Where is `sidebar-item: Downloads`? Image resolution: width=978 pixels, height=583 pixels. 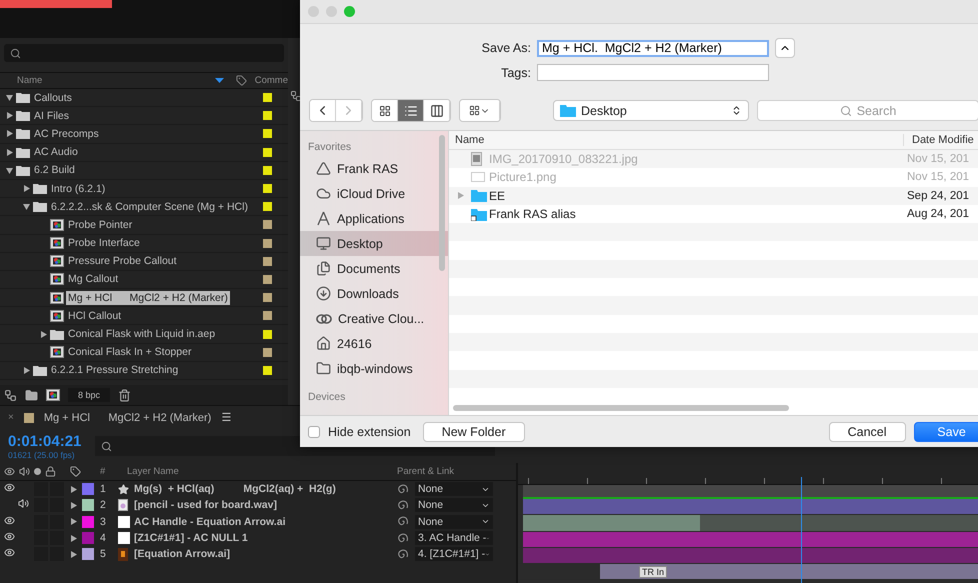 sidebar-item: Downloads is located at coordinates (374, 293).